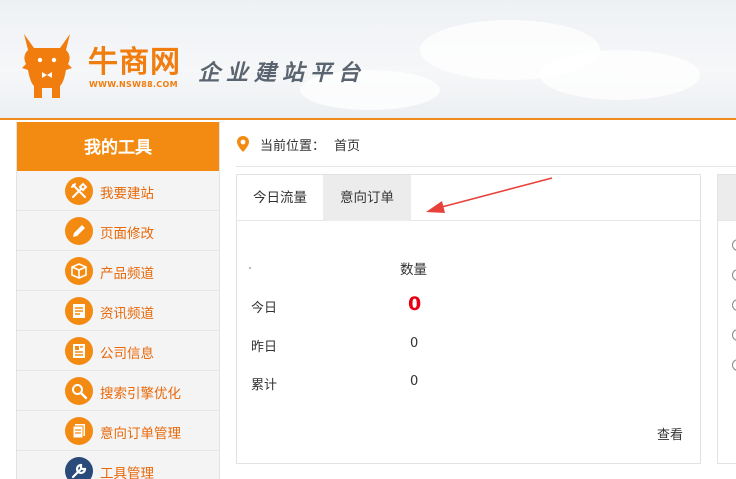 Image resolution: width=736 pixels, height=479 pixels. I want to click on pencil-icon, so click(79, 231).